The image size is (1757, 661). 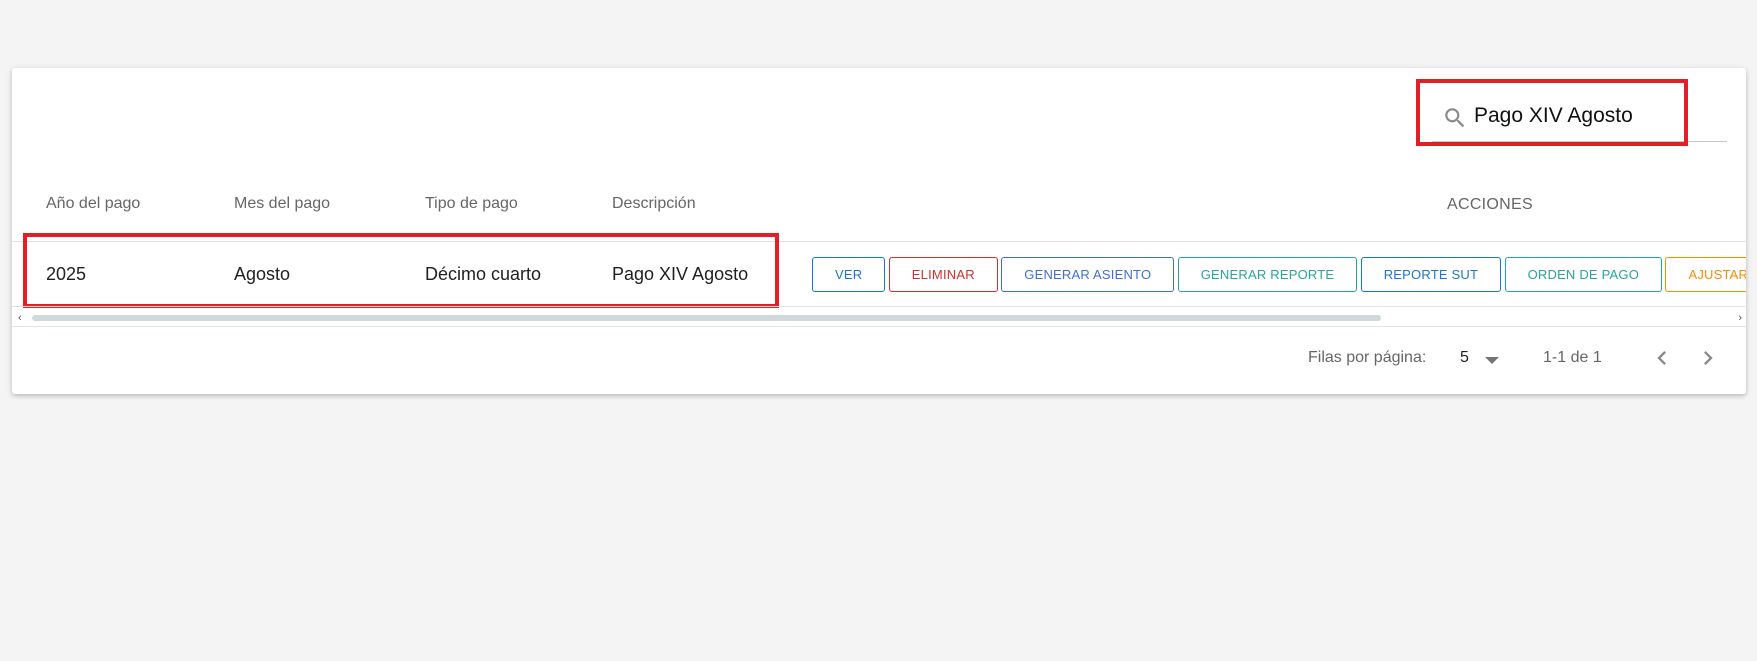 I want to click on sut-report-button: REPORTE SUT, so click(x=1431, y=274).